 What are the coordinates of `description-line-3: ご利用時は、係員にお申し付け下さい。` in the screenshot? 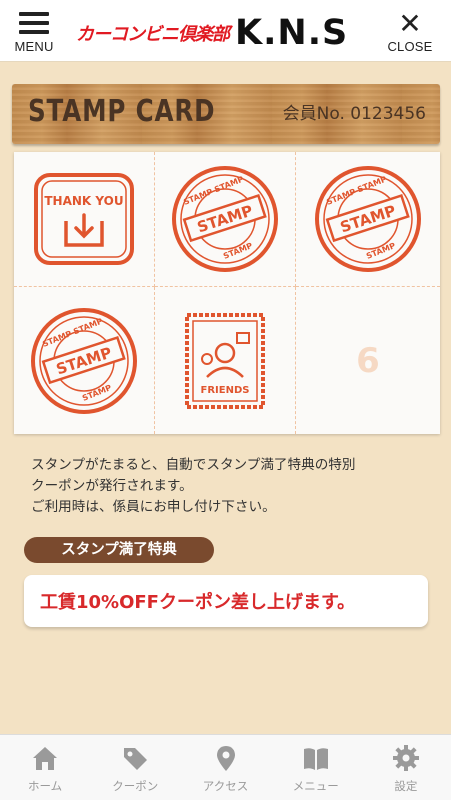 It's located at (153, 507).